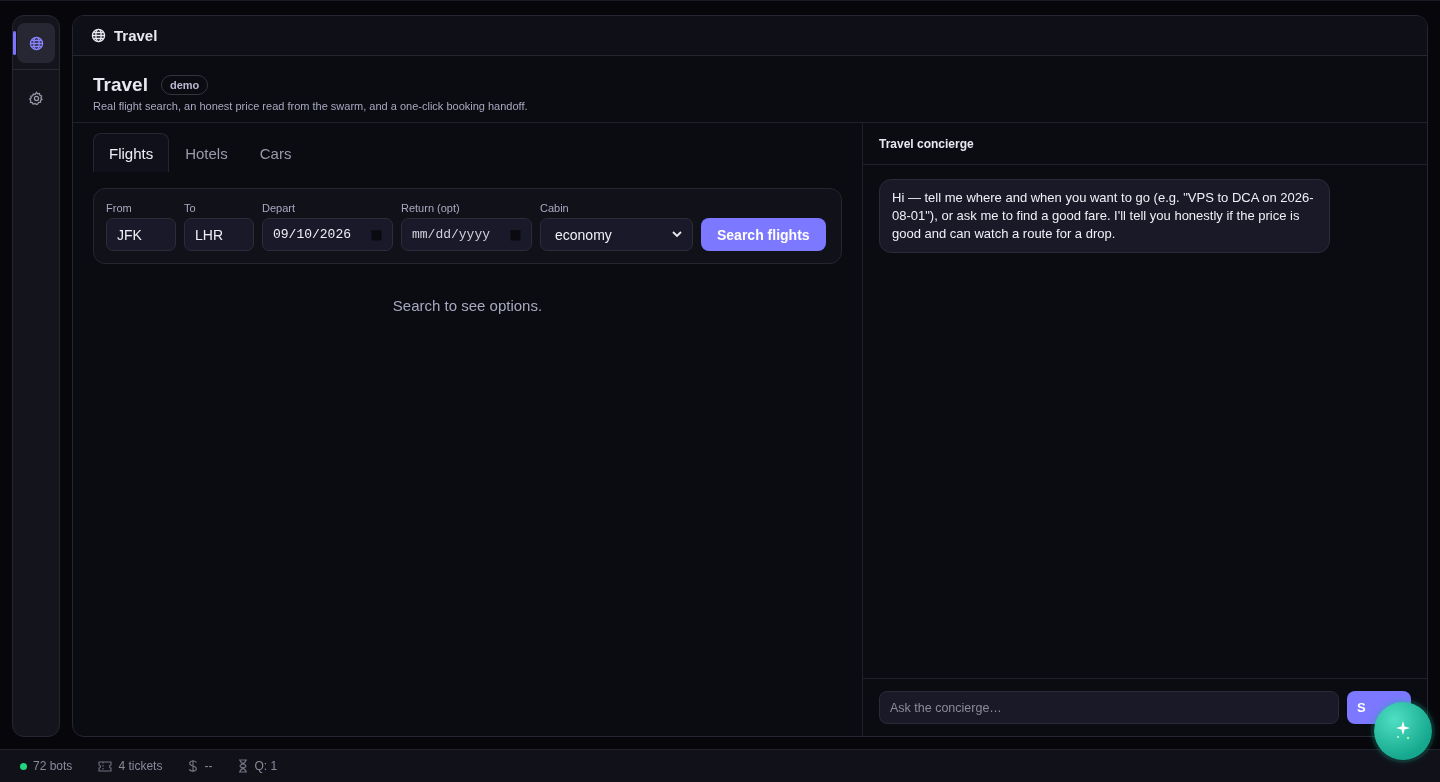  Describe the element at coordinates (763, 234) in the screenshot. I see `search-flights-button: Search flights` at that location.